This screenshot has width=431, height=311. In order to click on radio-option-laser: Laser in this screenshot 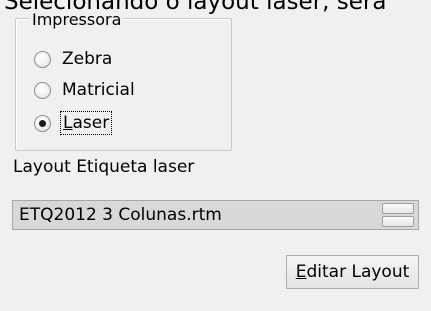, I will do `click(73, 123)`.